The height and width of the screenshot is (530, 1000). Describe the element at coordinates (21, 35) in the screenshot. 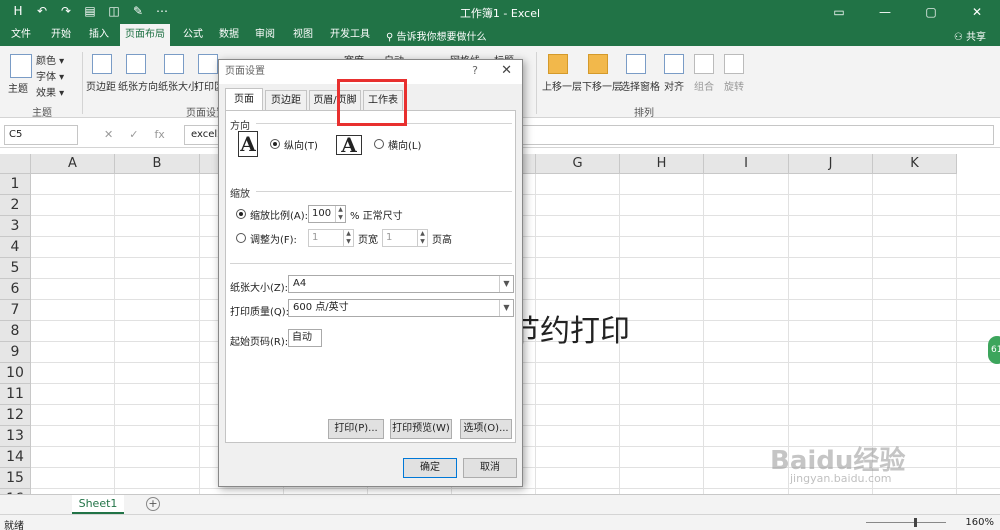

I see `tab-file: 文件` at that location.